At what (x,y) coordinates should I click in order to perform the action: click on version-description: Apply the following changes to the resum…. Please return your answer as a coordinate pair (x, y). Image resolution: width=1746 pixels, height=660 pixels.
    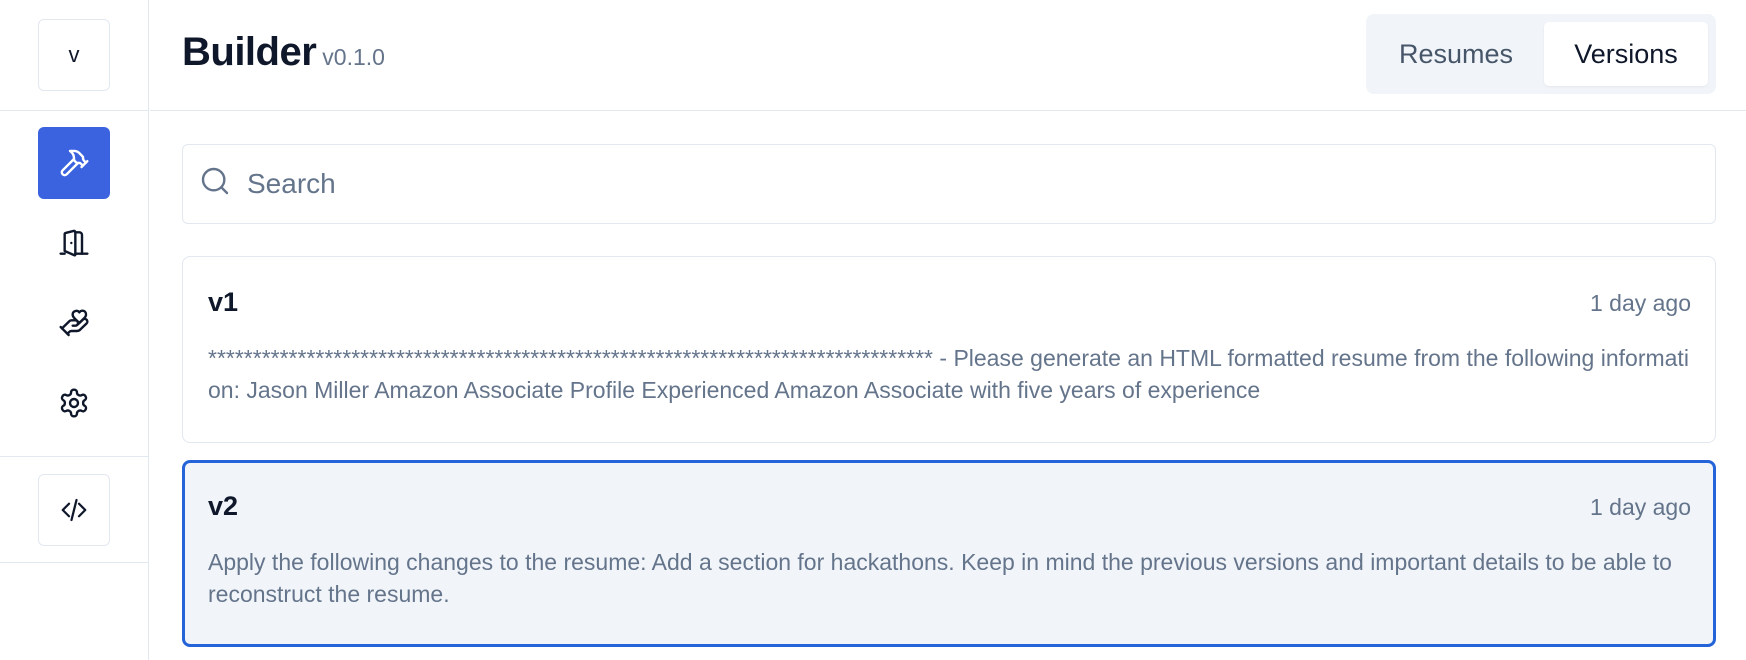
    Looking at the image, I should click on (940, 578).